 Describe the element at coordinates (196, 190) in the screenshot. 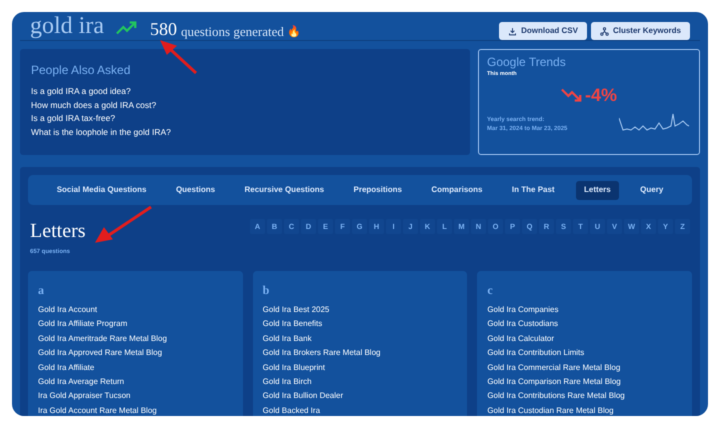

I see `tab: Questions` at that location.